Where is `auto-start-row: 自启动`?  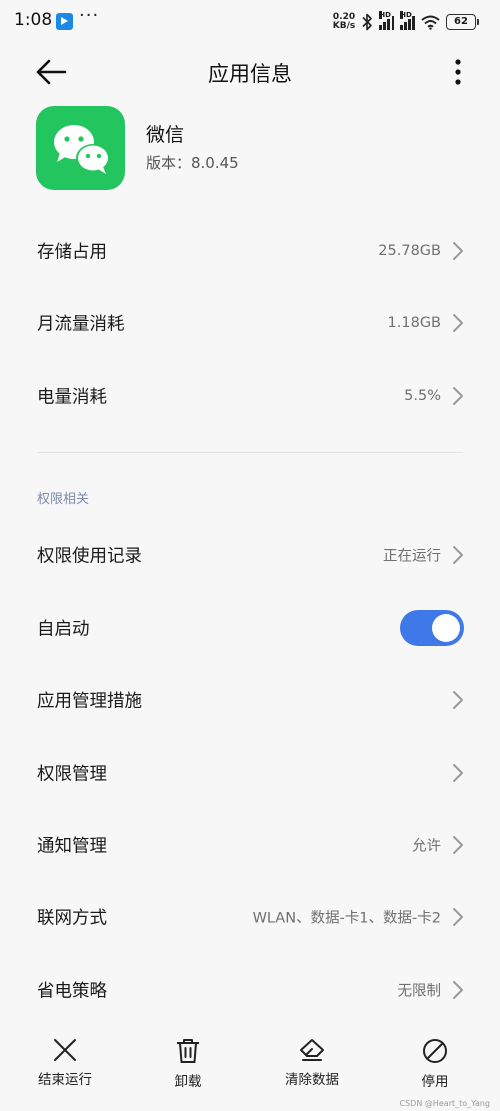
auto-start-row: 自启动 is located at coordinates (250, 628).